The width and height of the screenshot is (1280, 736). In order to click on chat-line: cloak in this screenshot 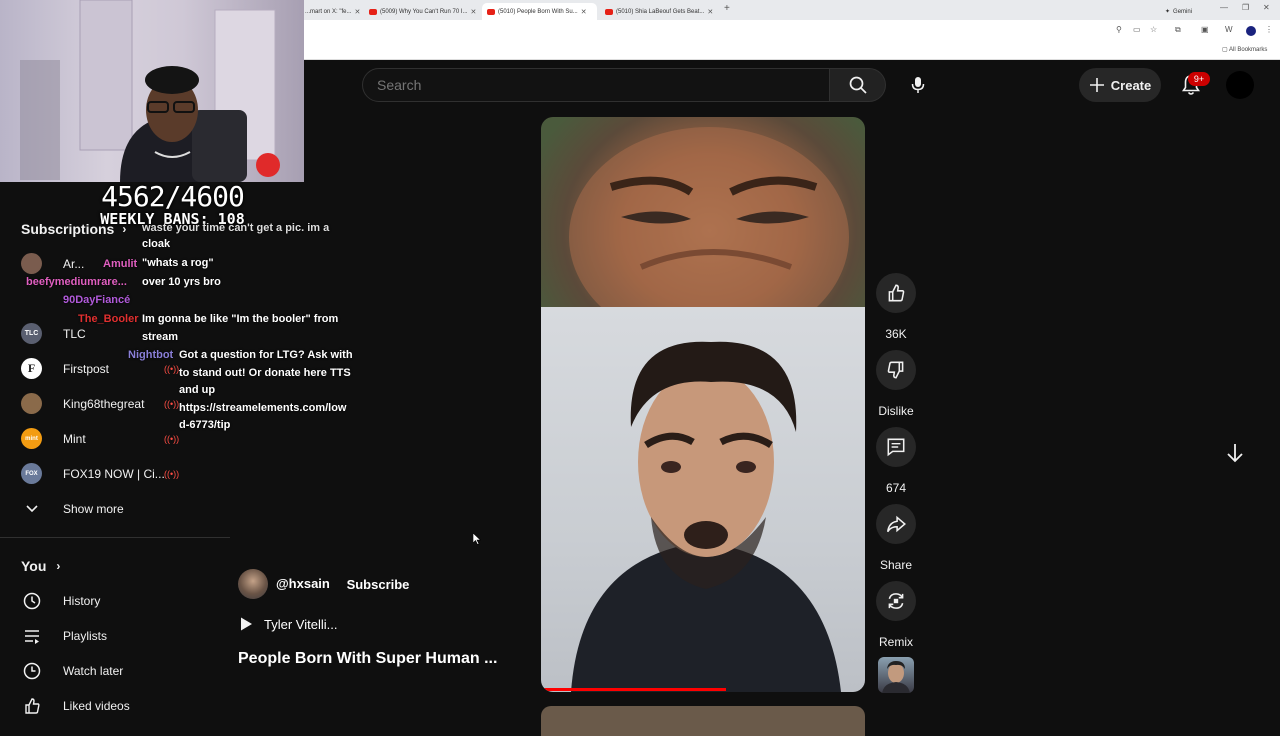, I will do `click(156, 244)`.